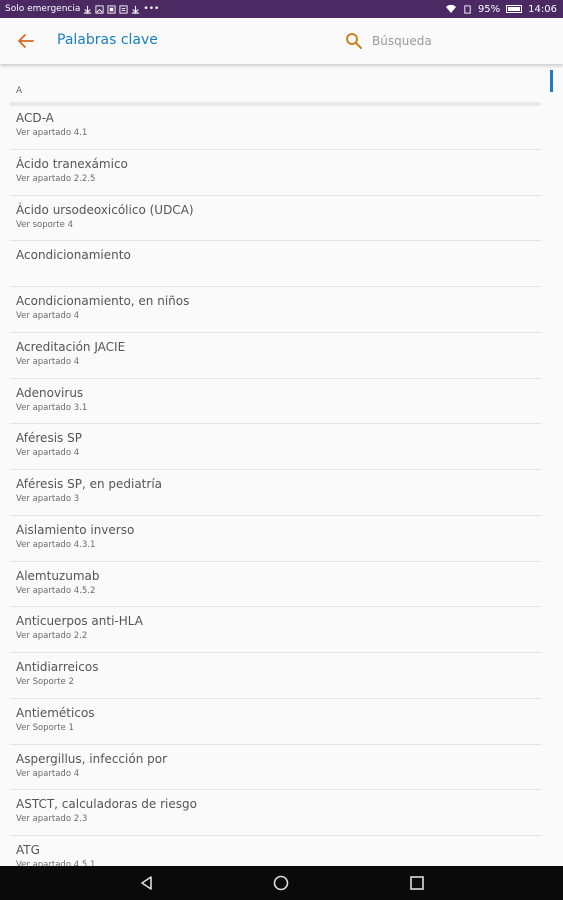  I want to click on gallery-icon, so click(111, 9).